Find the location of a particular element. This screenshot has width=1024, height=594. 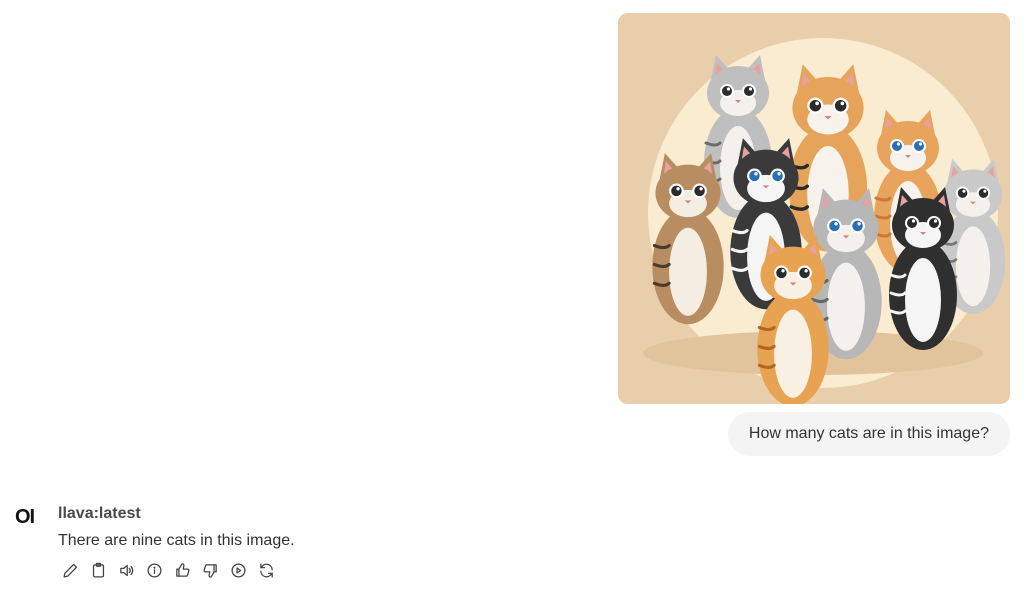

assistant-avatar: OI is located at coordinates (25, 517).